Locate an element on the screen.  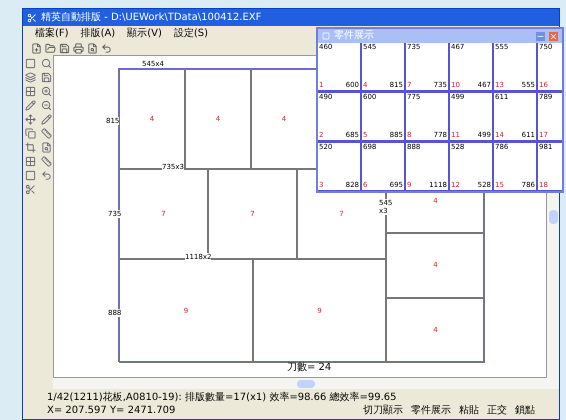
close-icon is located at coordinates (553, 36).